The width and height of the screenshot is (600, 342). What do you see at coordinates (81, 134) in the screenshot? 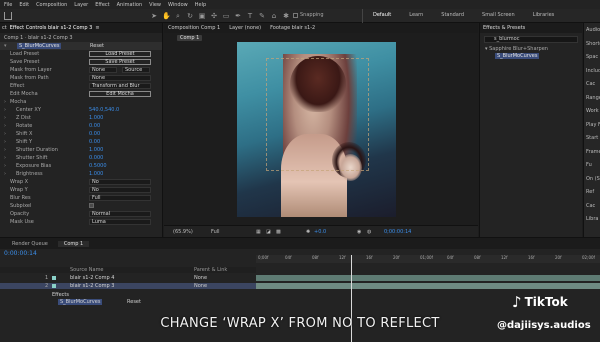
I see `effect-param-row: › Shift X 0.00` at bounding box center [81, 134].